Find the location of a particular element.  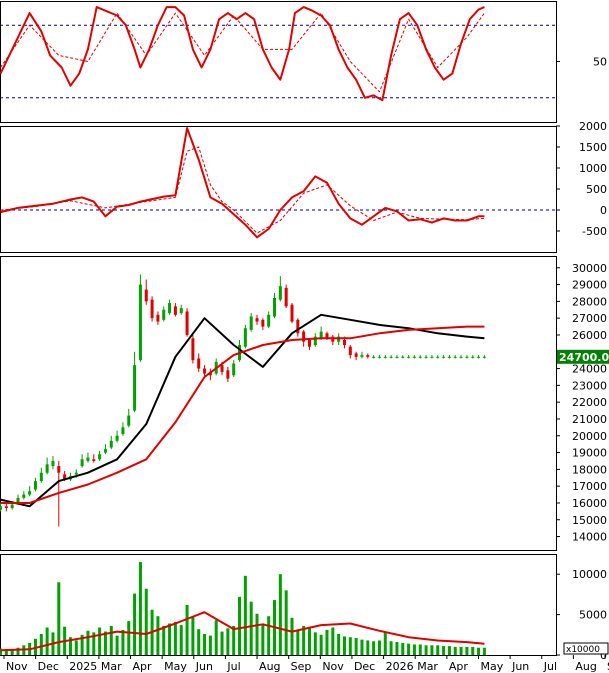

price-ytick-label: 30000 is located at coordinates (589, 268).